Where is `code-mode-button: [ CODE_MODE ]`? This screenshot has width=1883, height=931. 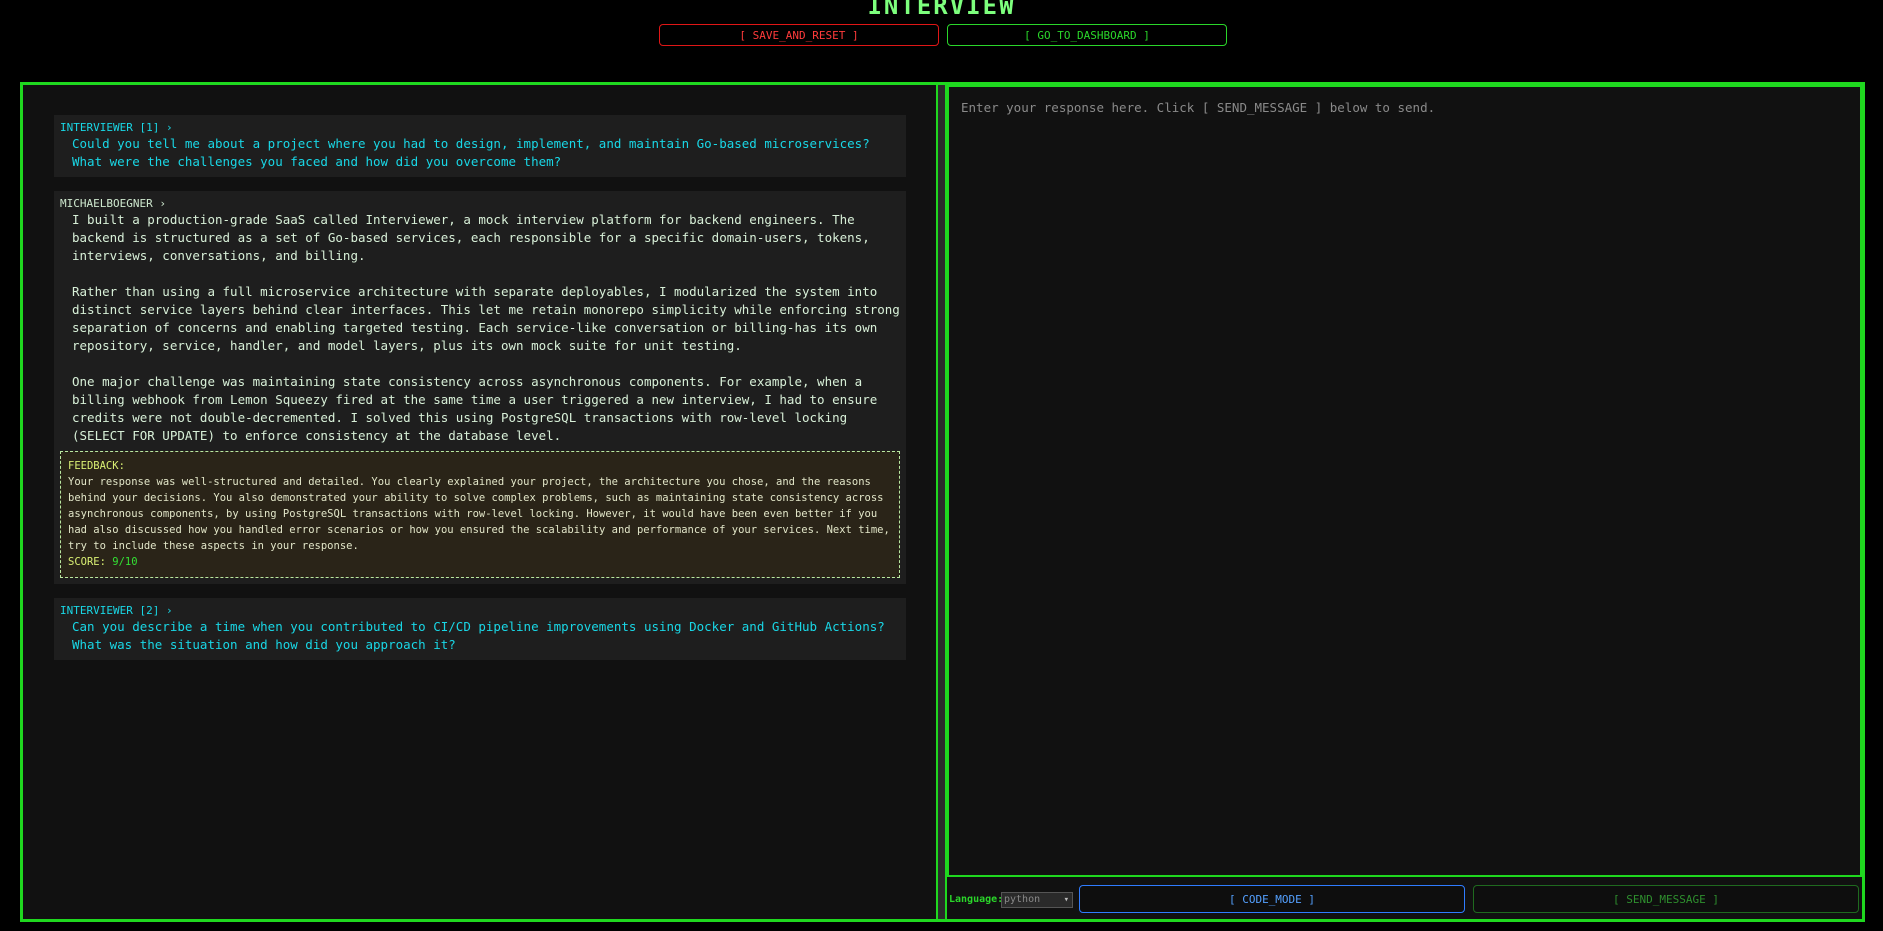
code-mode-button: [ CODE_MODE ] is located at coordinates (1272, 899).